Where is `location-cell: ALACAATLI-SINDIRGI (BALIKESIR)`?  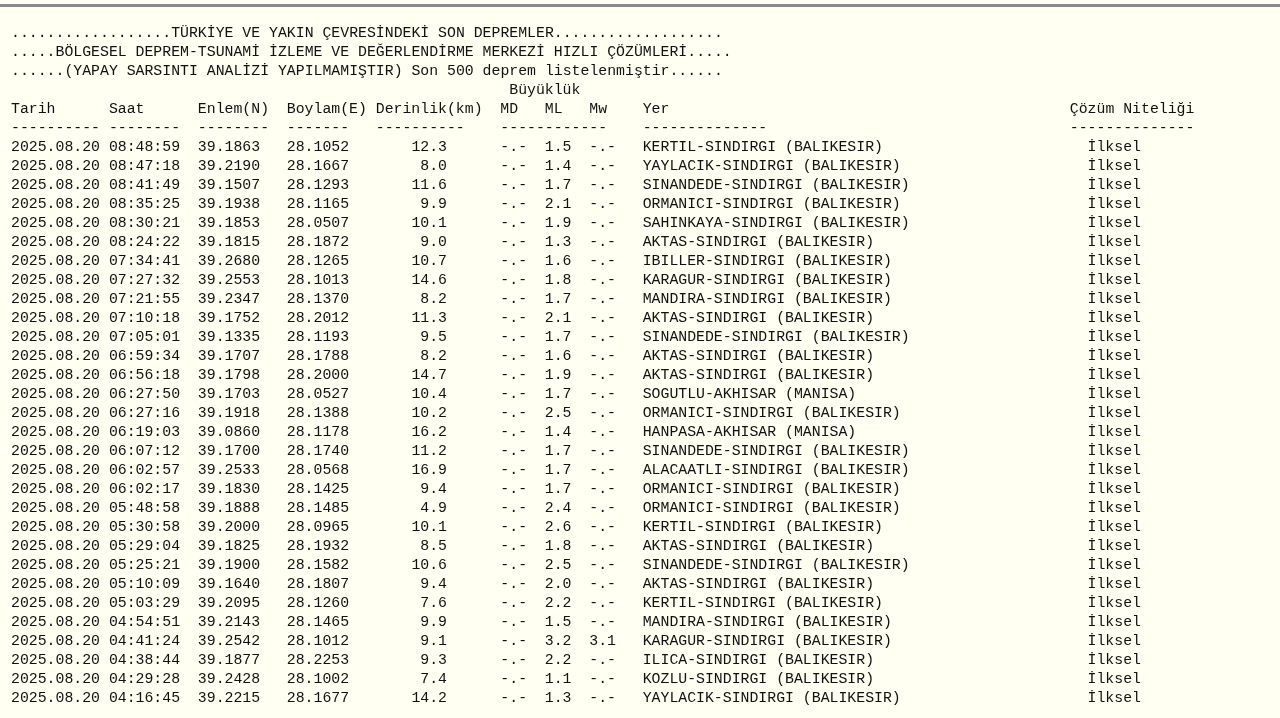 location-cell: ALACAATLI-SINDIRGI (BALIKESIR) is located at coordinates (776, 470).